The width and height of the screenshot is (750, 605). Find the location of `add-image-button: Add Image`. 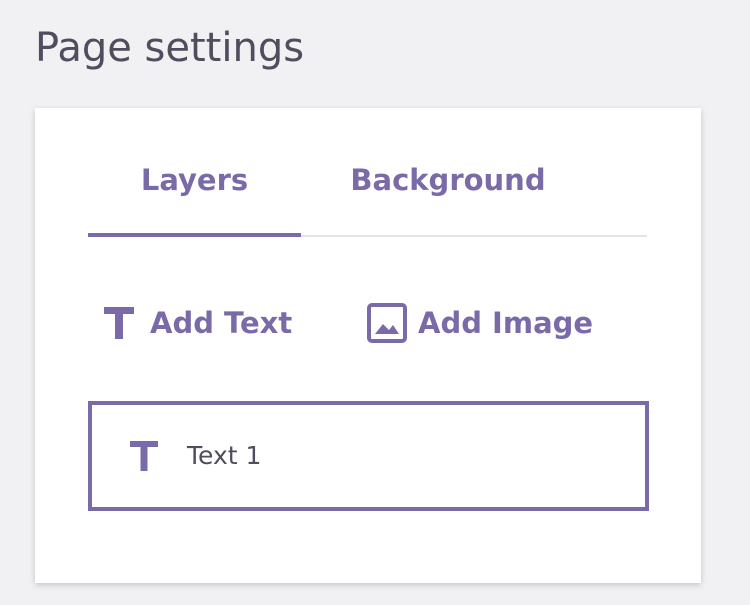

add-image-button: Add Image is located at coordinates (479, 323).